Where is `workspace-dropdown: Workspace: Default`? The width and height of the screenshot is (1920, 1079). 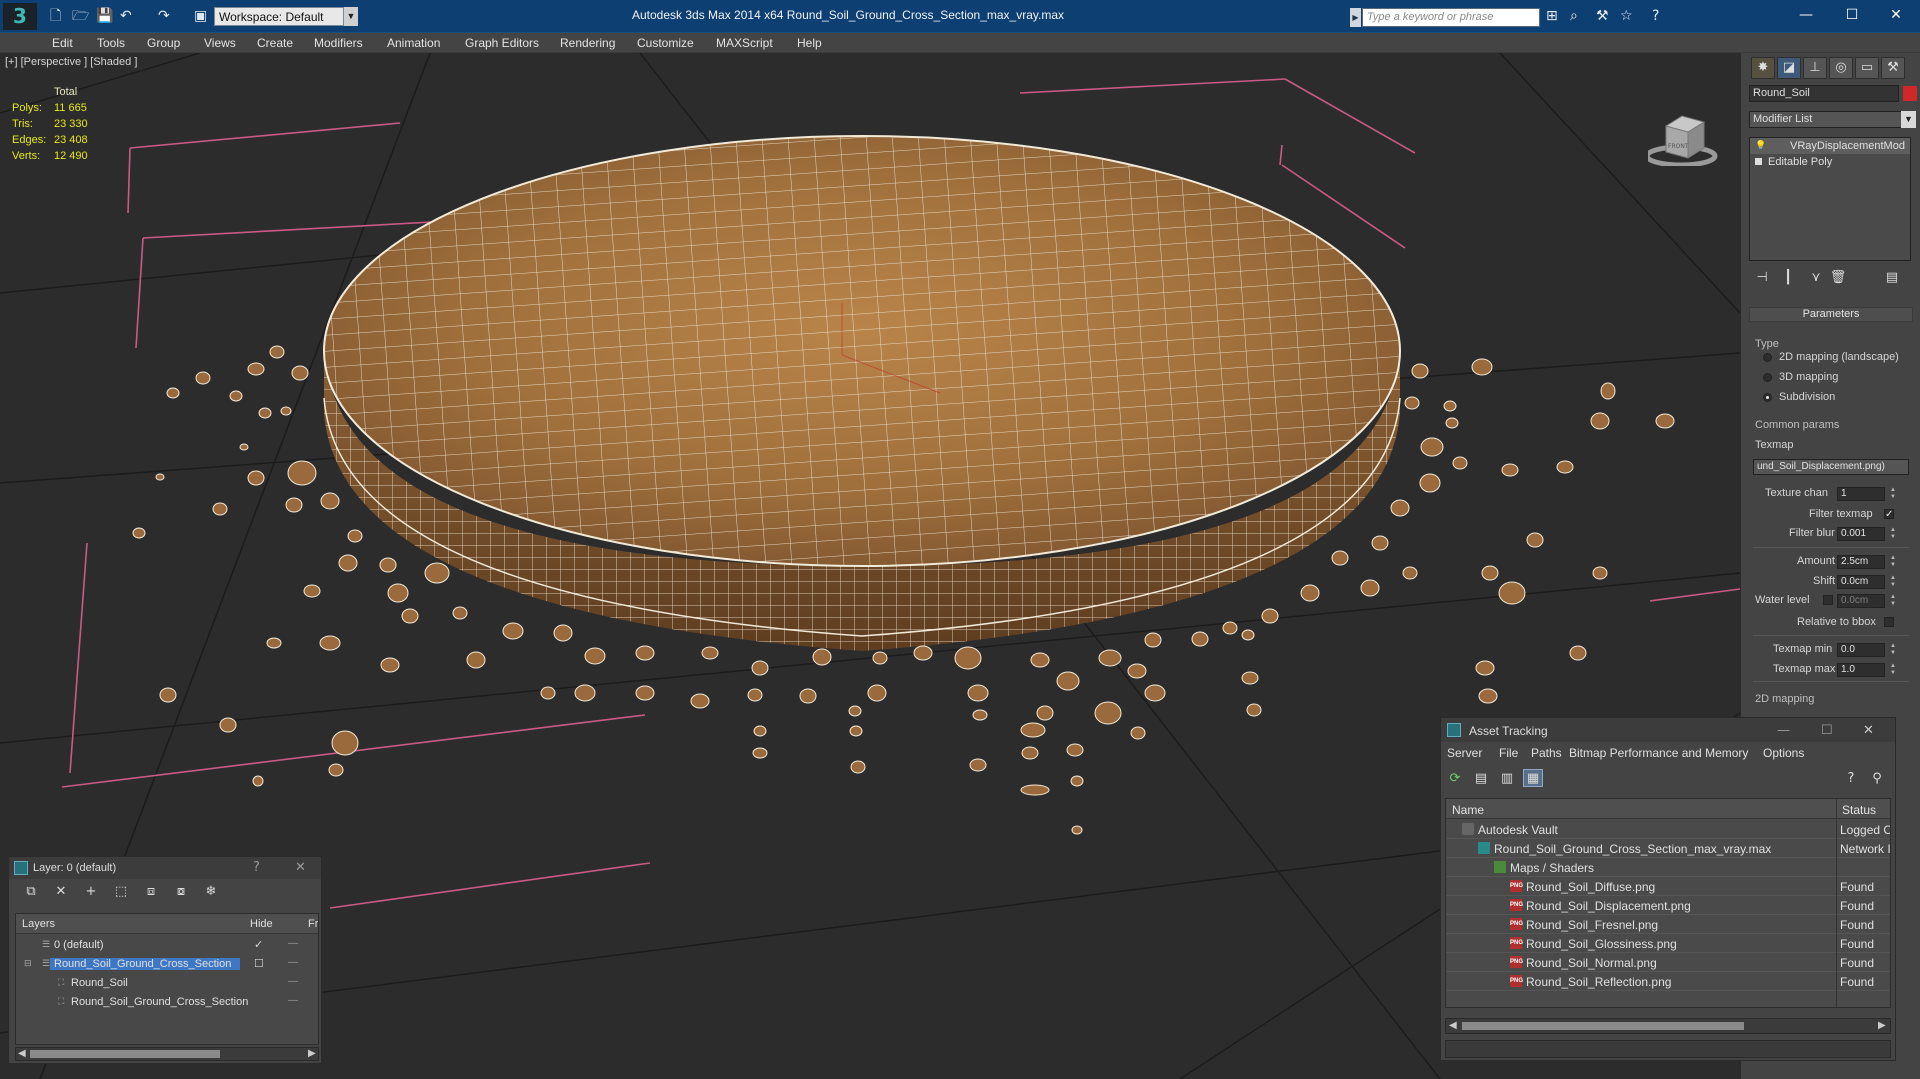
workspace-dropdown: Workspace: Default is located at coordinates (279, 16).